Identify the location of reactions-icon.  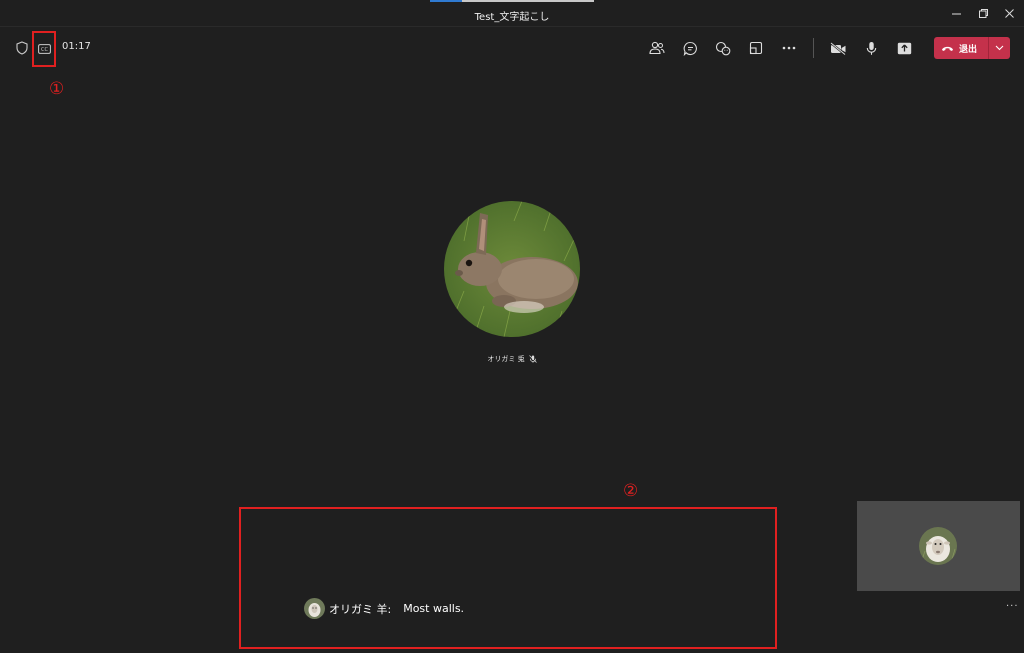
(723, 48).